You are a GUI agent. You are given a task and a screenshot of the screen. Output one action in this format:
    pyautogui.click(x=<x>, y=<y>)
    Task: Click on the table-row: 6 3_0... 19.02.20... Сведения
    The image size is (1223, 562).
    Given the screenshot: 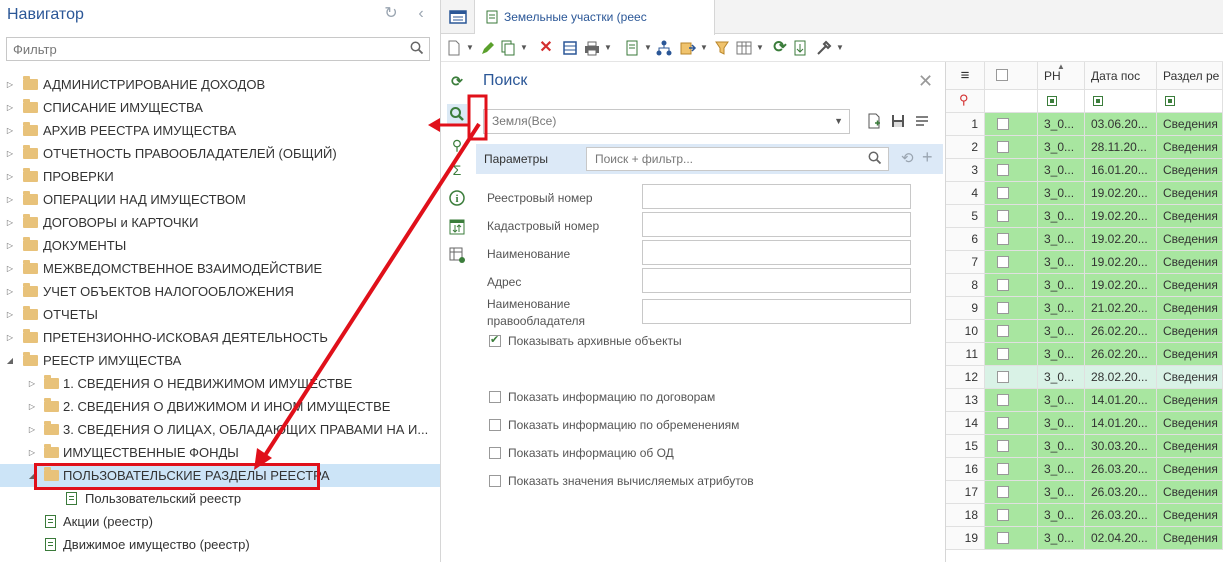 What is the action you would take?
    pyautogui.click(x=1084, y=239)
    